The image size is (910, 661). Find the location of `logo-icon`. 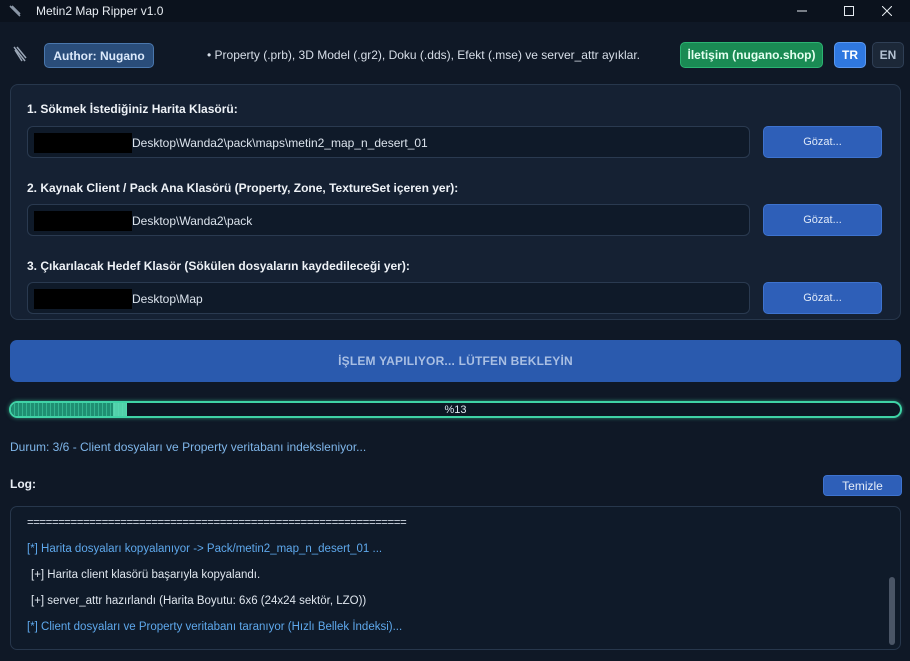

logo-icon is located at coordinates (20, 54).